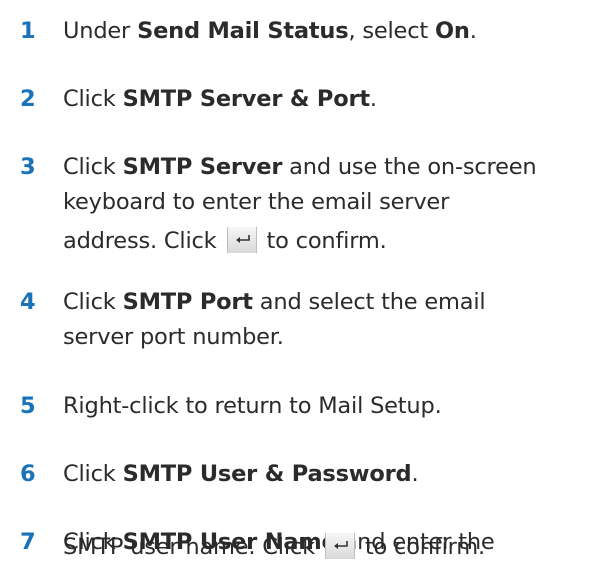 This screenshot has height=565, width=614. What do you see at coordinates (189, 547) in the screenshot?
I see `step-text-part: SMTP user name. Click` at bounding box center [189, 547].